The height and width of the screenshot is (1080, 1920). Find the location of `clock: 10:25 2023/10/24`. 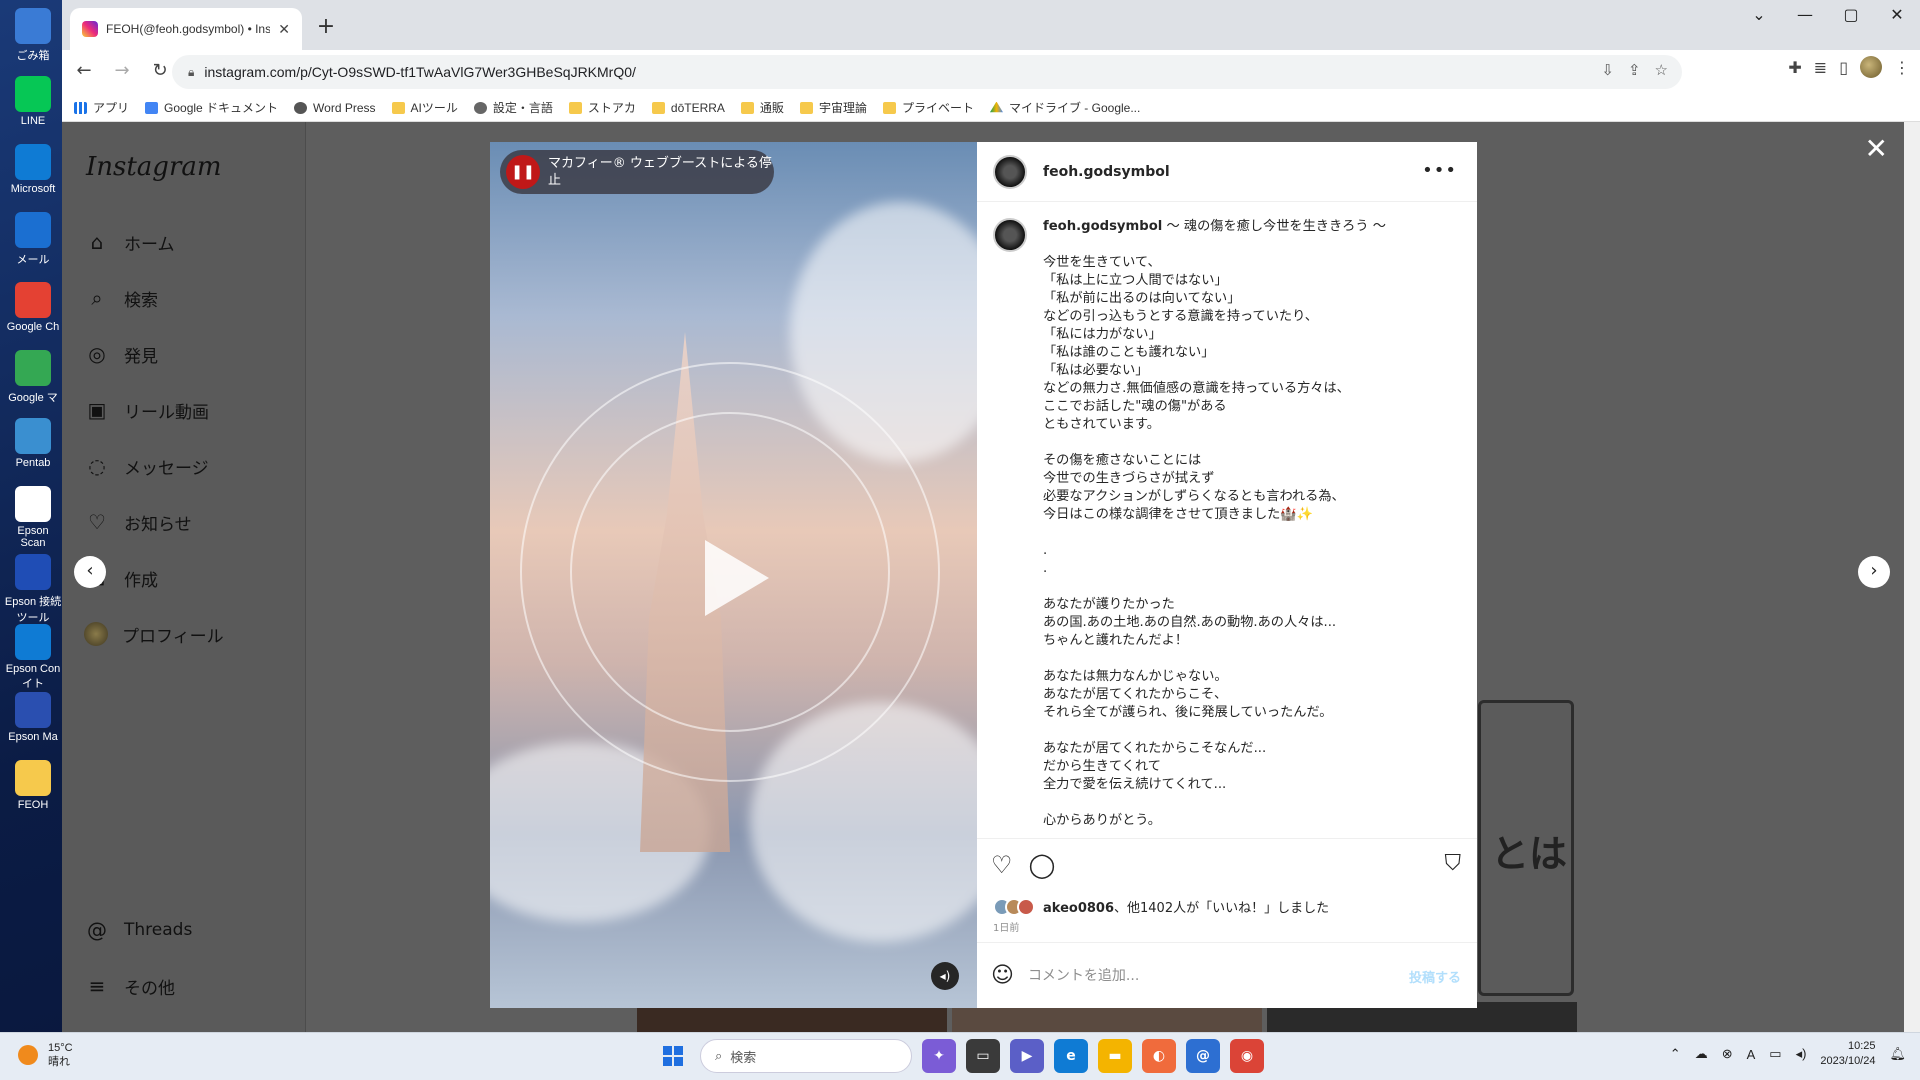

clock: 10:25 2023/10/24 is located at coordinates (1847, 1054).